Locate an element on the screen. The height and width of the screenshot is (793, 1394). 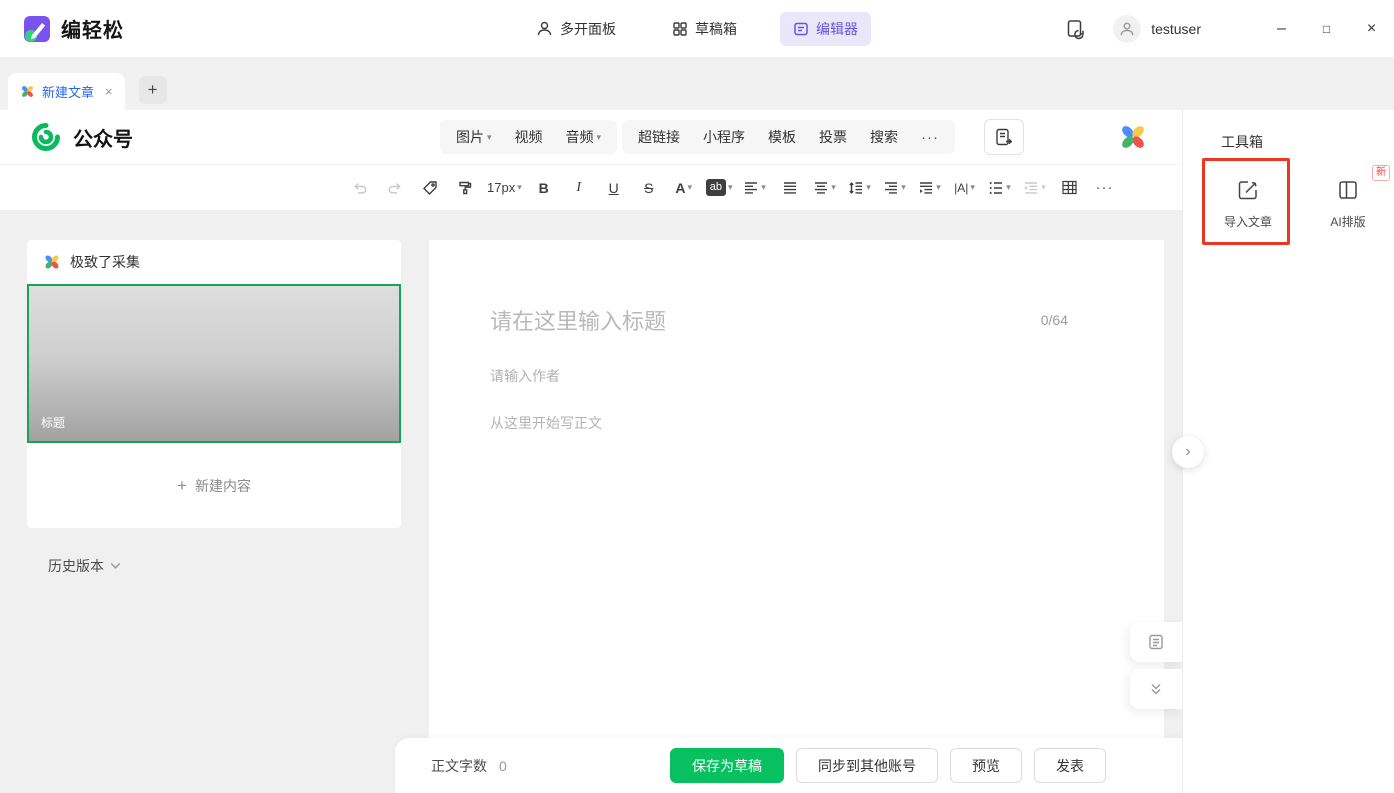
toolbox-title: 工具箱 is located at coordinates (1242, 142).